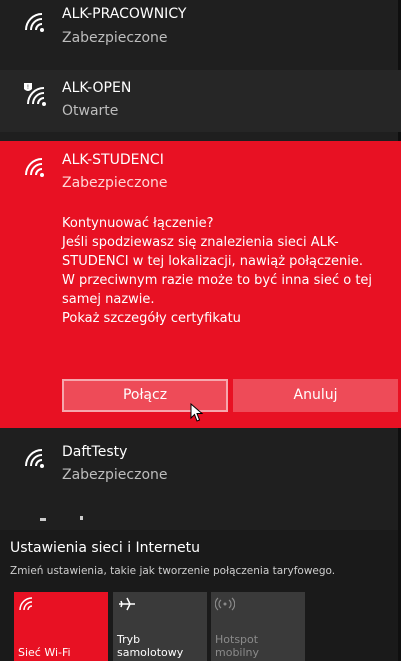 This screenshot has height=661, width=401. Describe the element at coordinates (160, 626) in the screenshot. I see `airplane-mode-tile: Tryb samolotowy` at that location.